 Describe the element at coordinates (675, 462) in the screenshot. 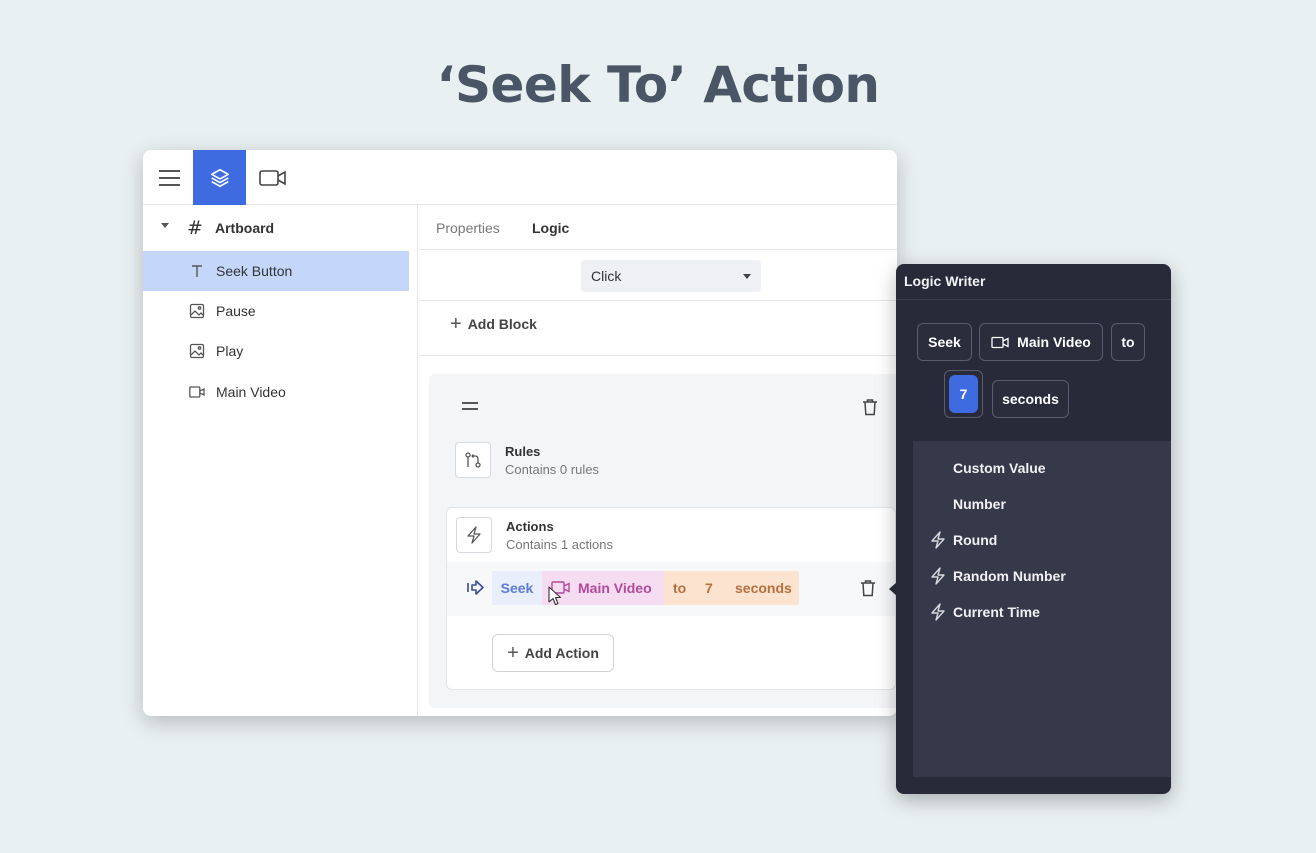

I see `rules-section: Rules Contains 0 rules` at that location.